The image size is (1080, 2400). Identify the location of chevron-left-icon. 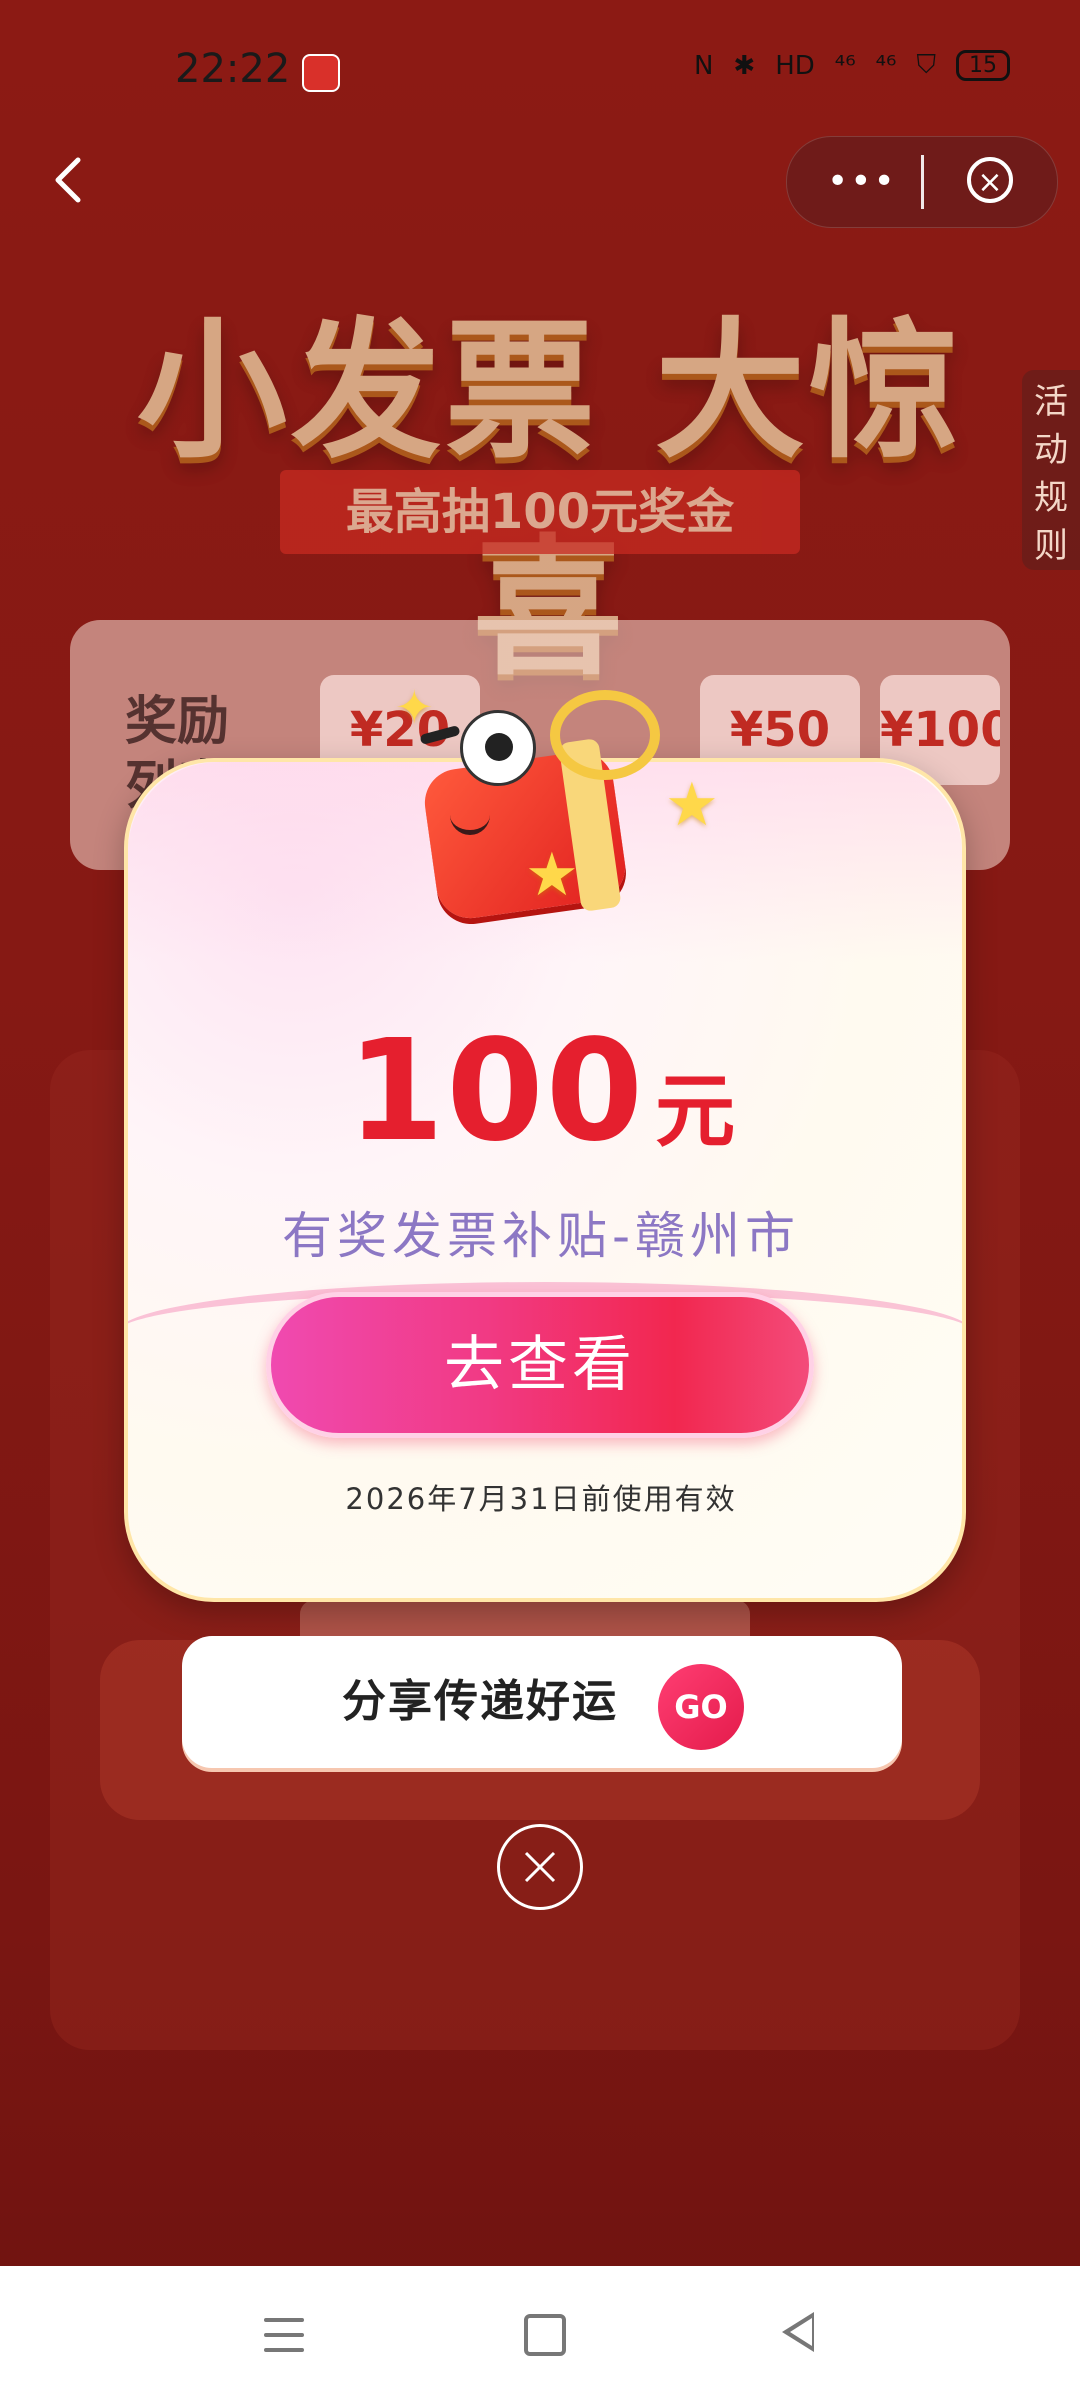
(68, 180).